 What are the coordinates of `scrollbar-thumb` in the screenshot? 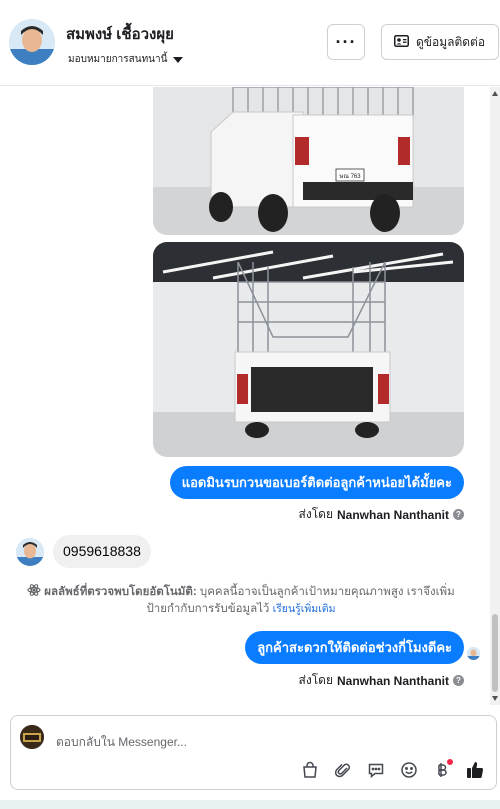 It's located at (495, 653).